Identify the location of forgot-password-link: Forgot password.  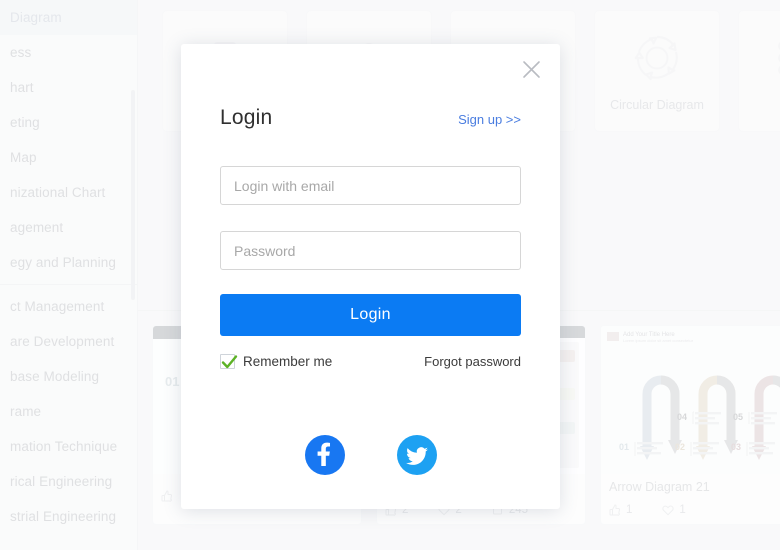
(472, 361).